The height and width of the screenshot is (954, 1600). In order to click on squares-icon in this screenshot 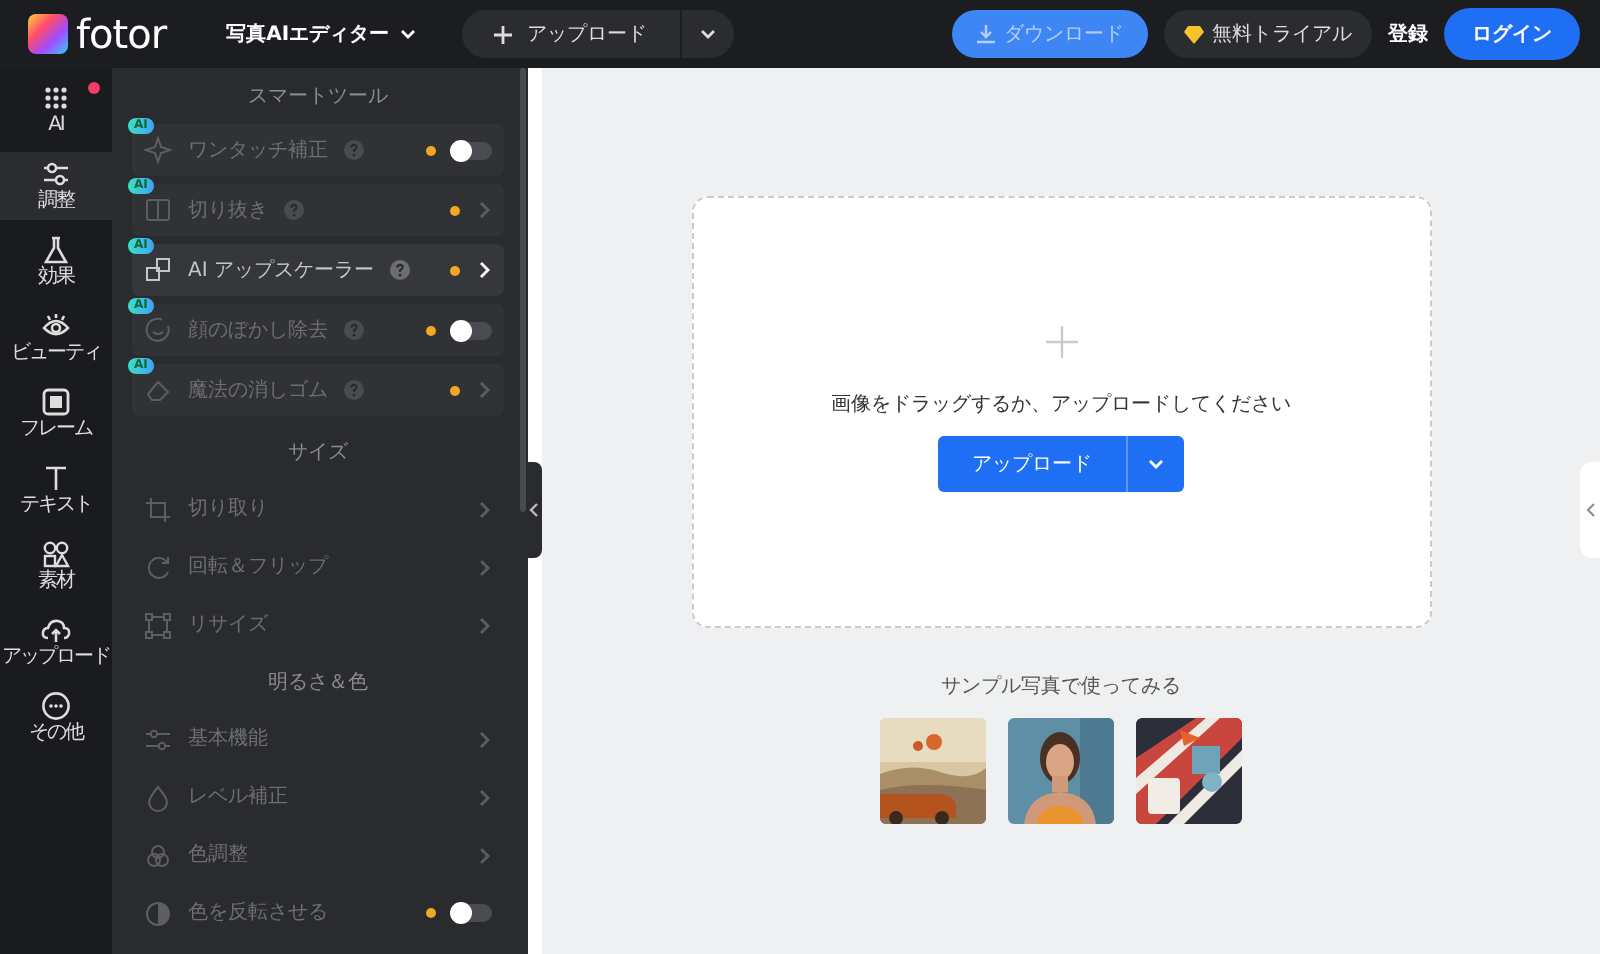, I will do `click(158, 270)`.